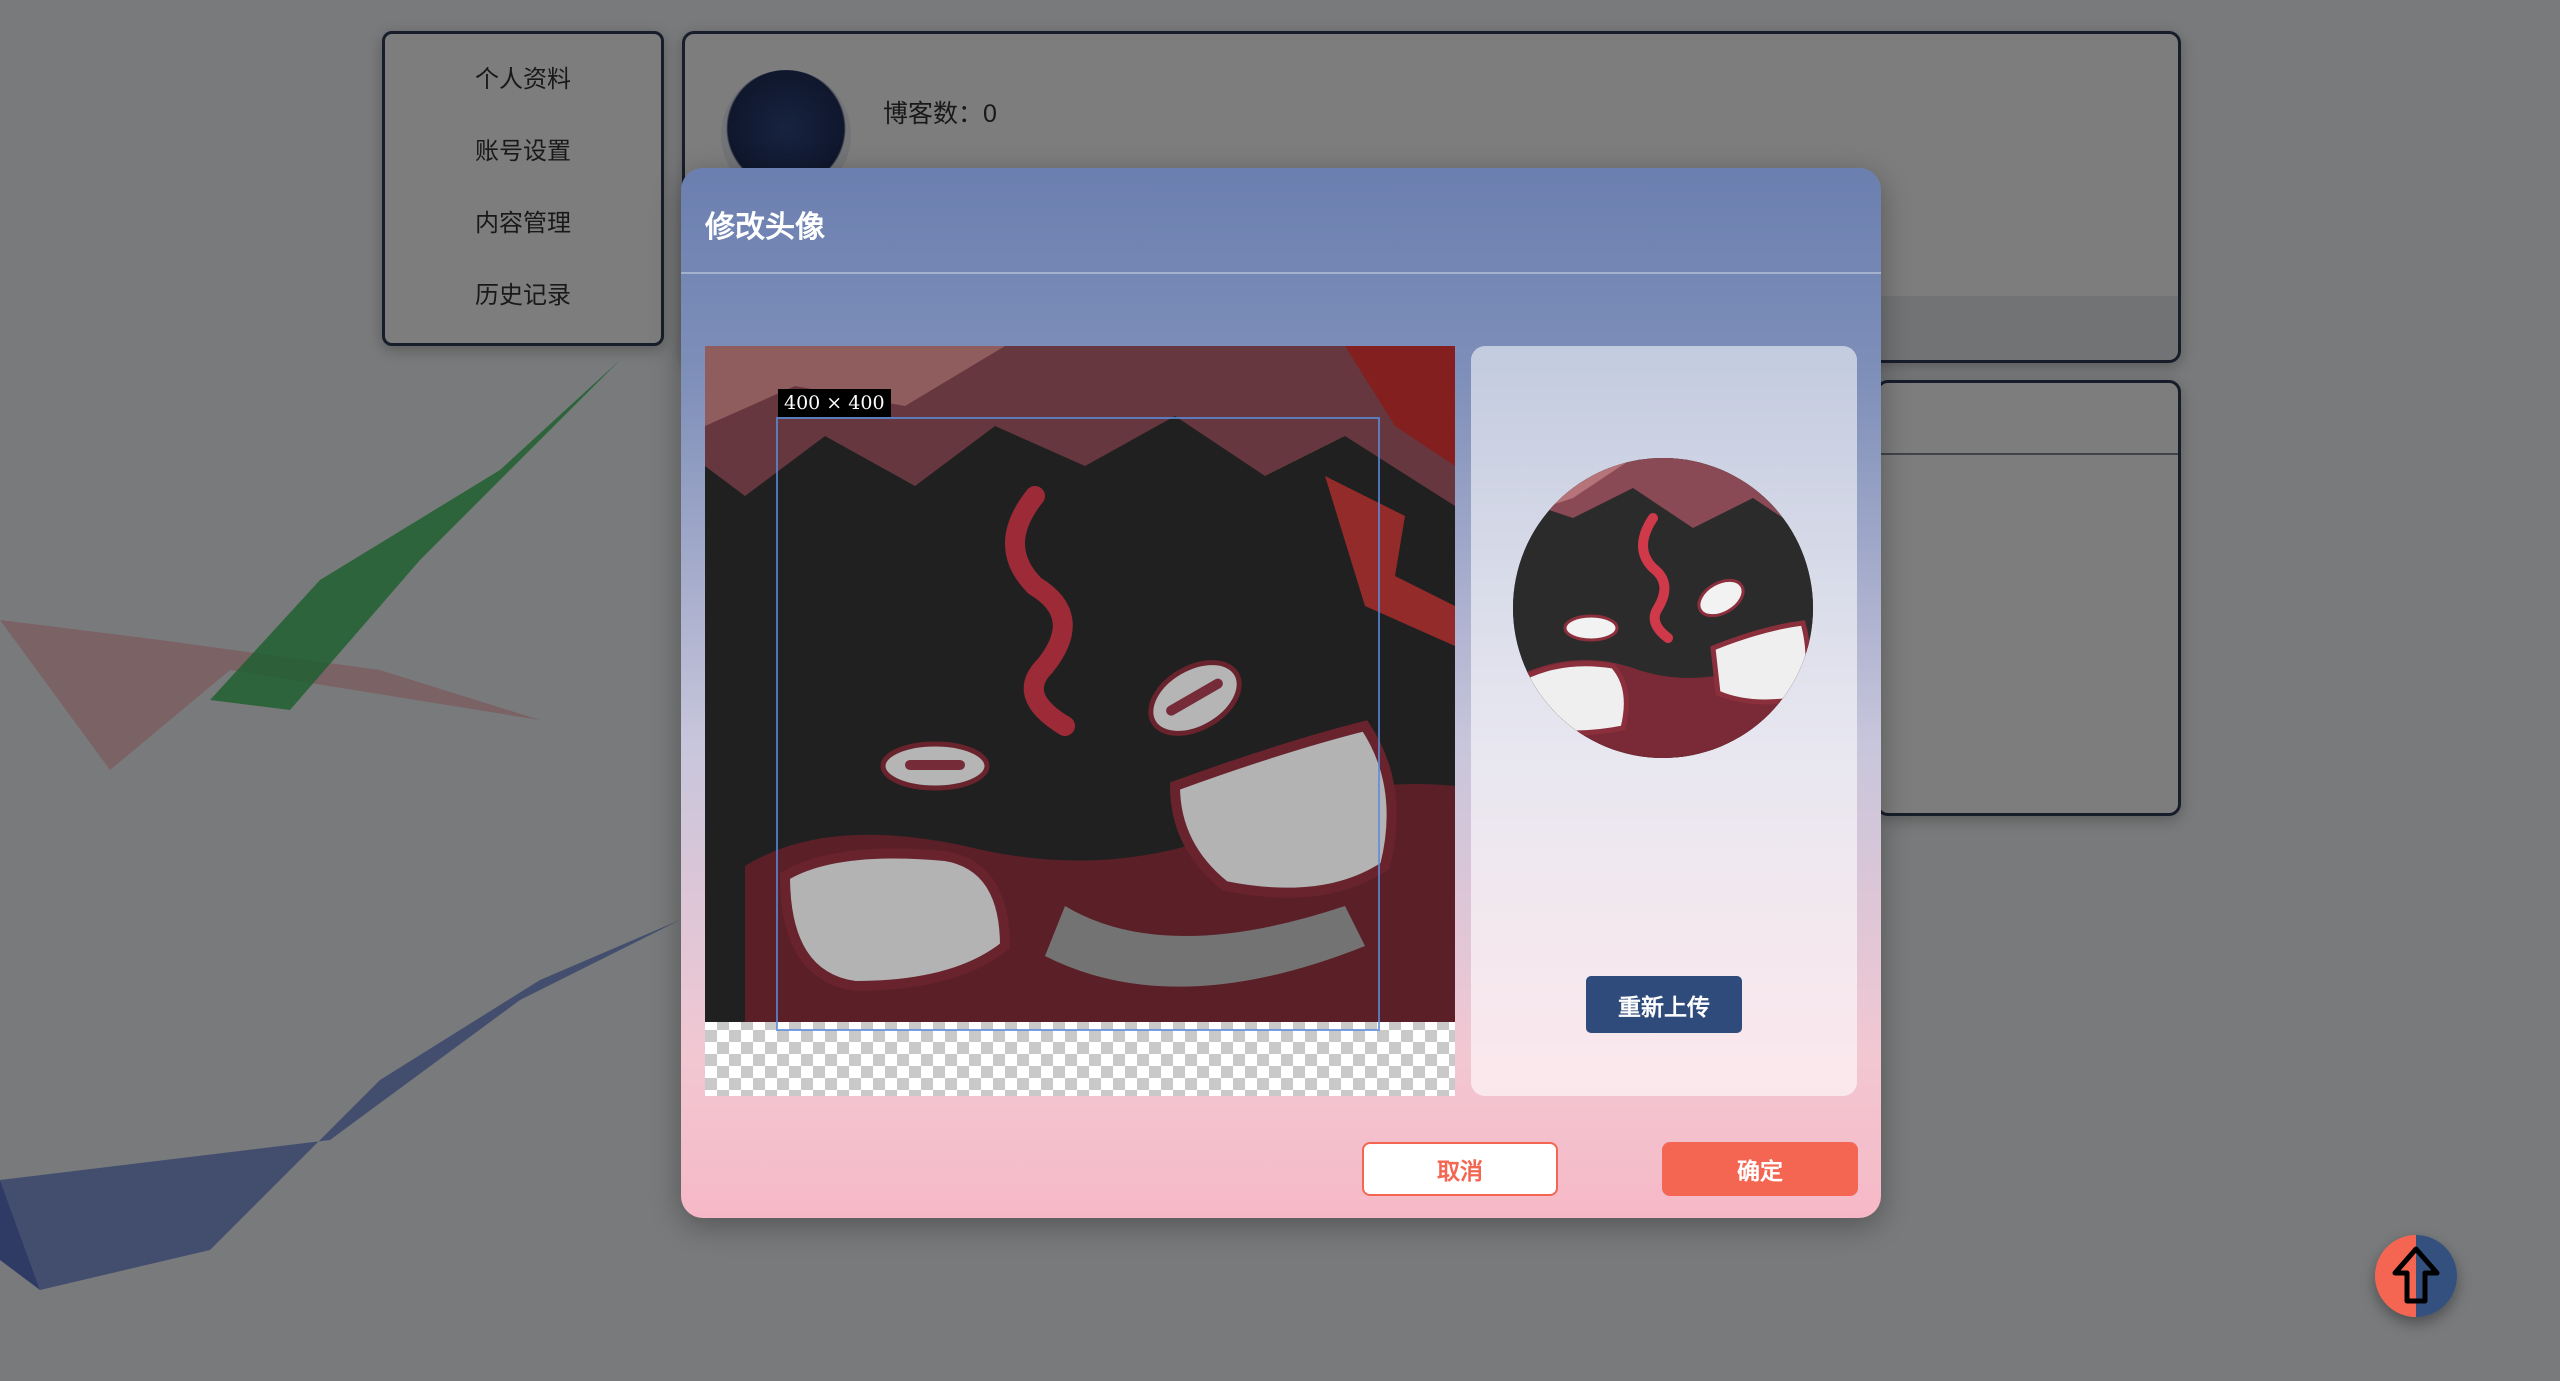 The image size is (2560, 1381). I want to click on arrow-up-icon, so click(2416, 1275).